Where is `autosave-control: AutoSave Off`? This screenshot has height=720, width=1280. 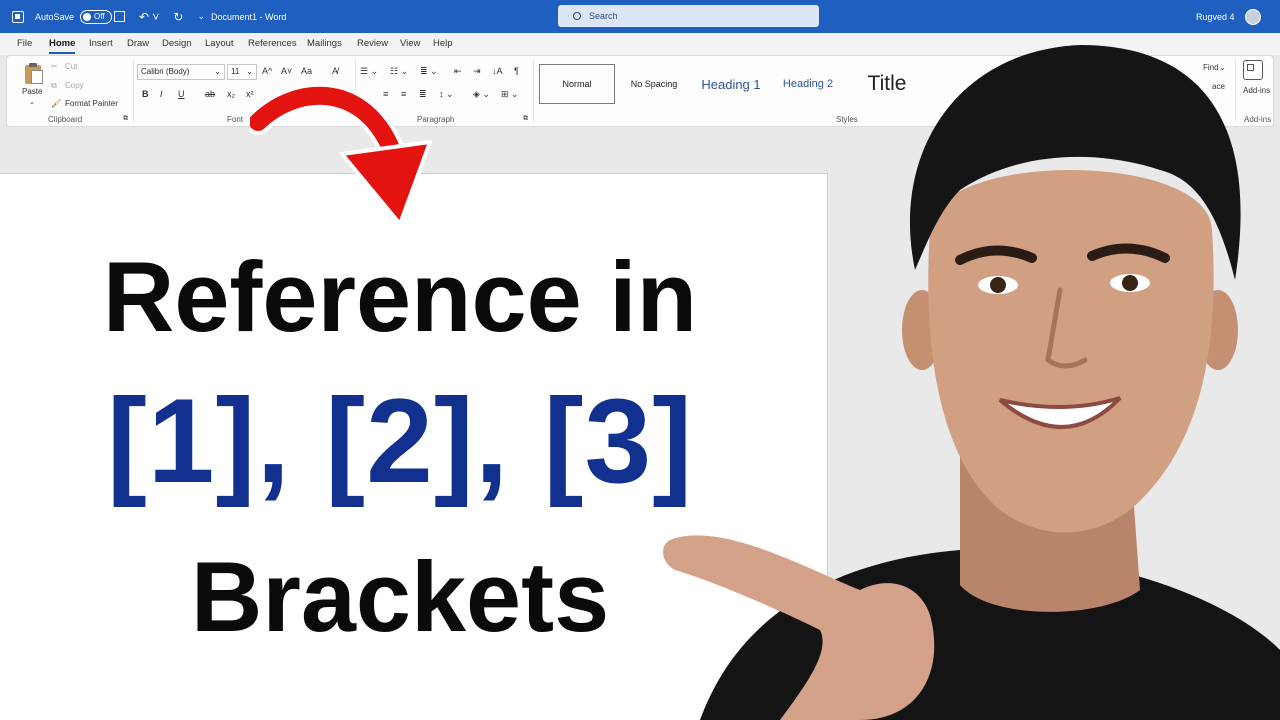 autosave-control: AutoSave Off is located at coordinates (74, 16).